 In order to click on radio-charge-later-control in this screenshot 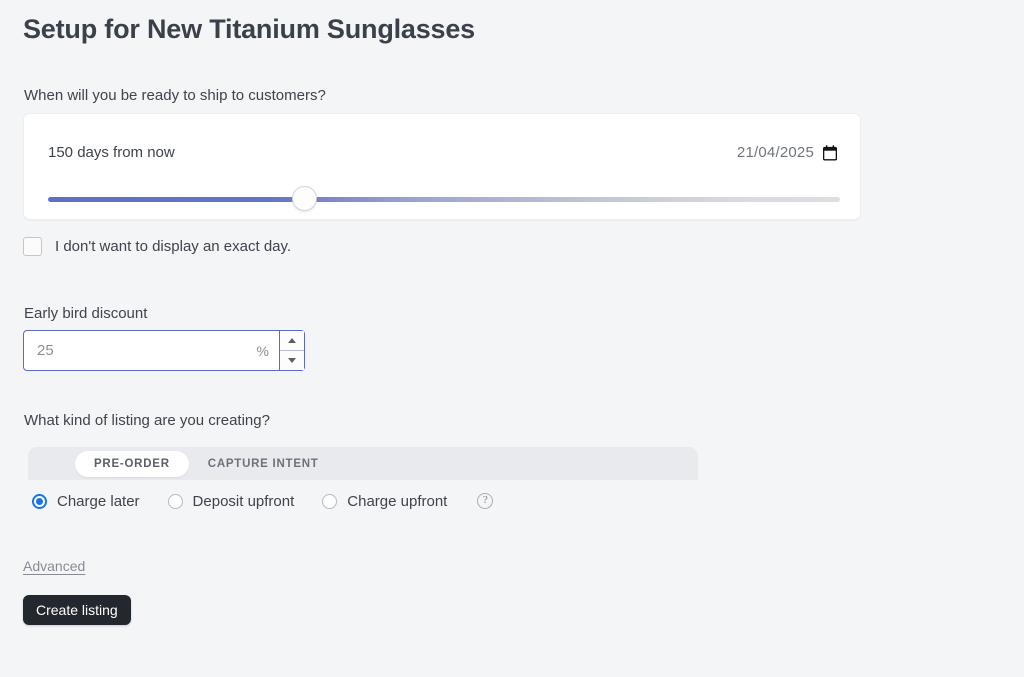, I will do `click(39, 501)`.